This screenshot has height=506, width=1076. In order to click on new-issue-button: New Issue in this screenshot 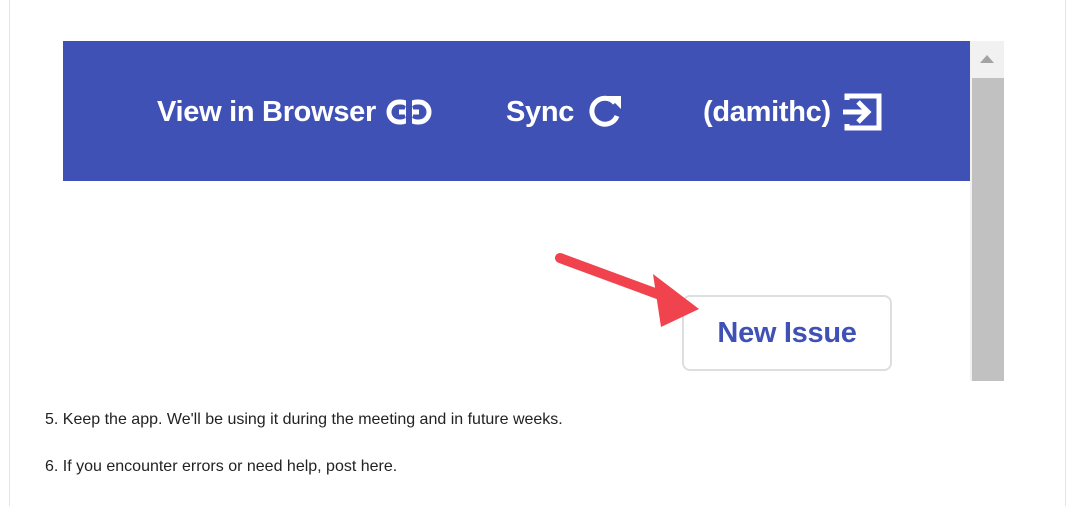, I will do `click(787, 333)`.